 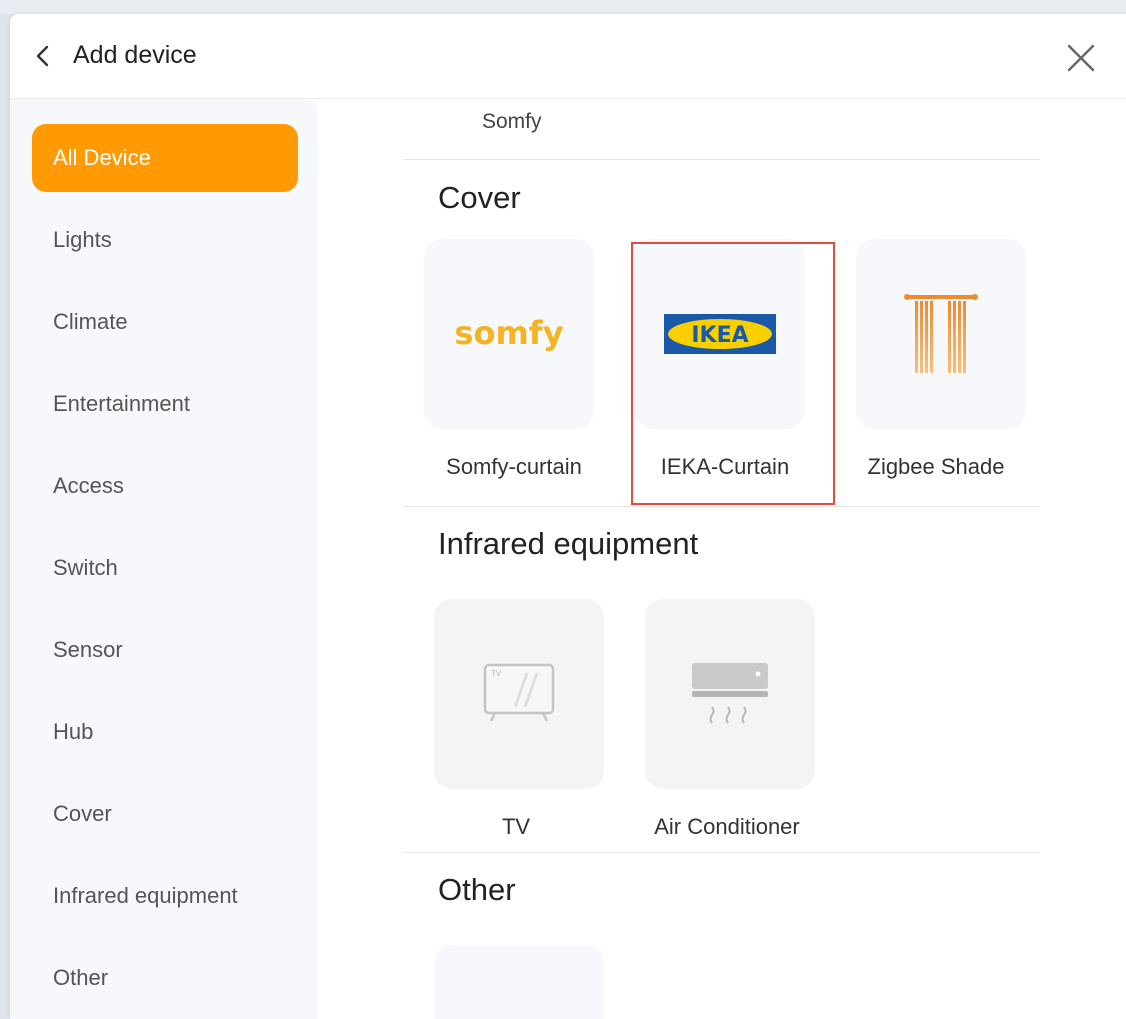 What do you see at coordinates (165, 568) in the screenshot?
I see `sidebar-item-switch: Switch` at bounding box center [165, 568].